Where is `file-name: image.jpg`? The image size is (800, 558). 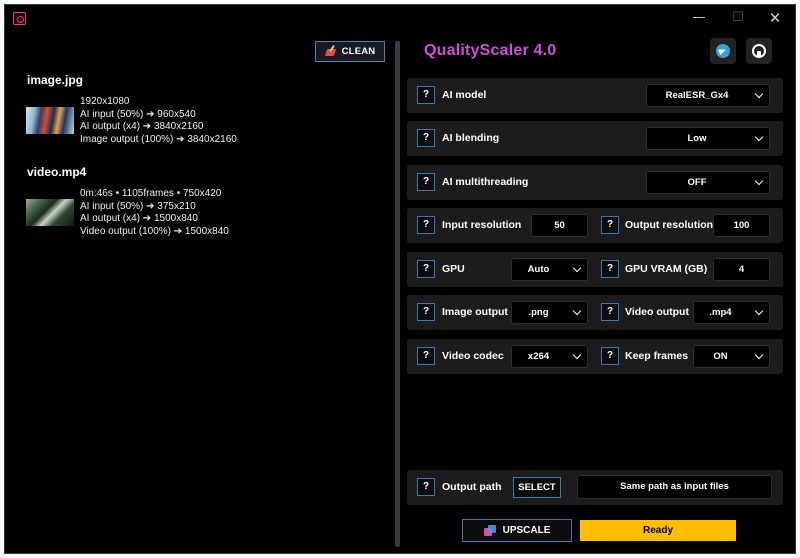
file-name: image.jpg is located at coordinates (55, 80).